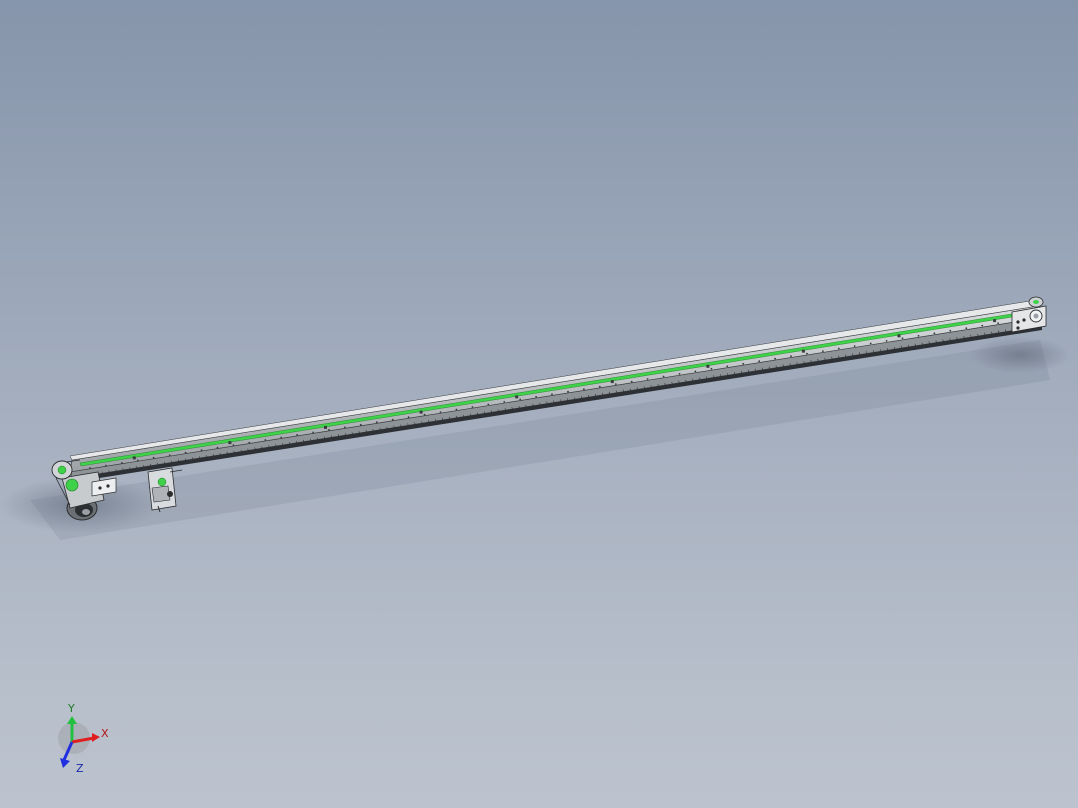 This screenshot has height=808, width=1078. Describe the element at coordinates (71, 708) in the screenshot. I see `y-axis-label: Y` at that location.